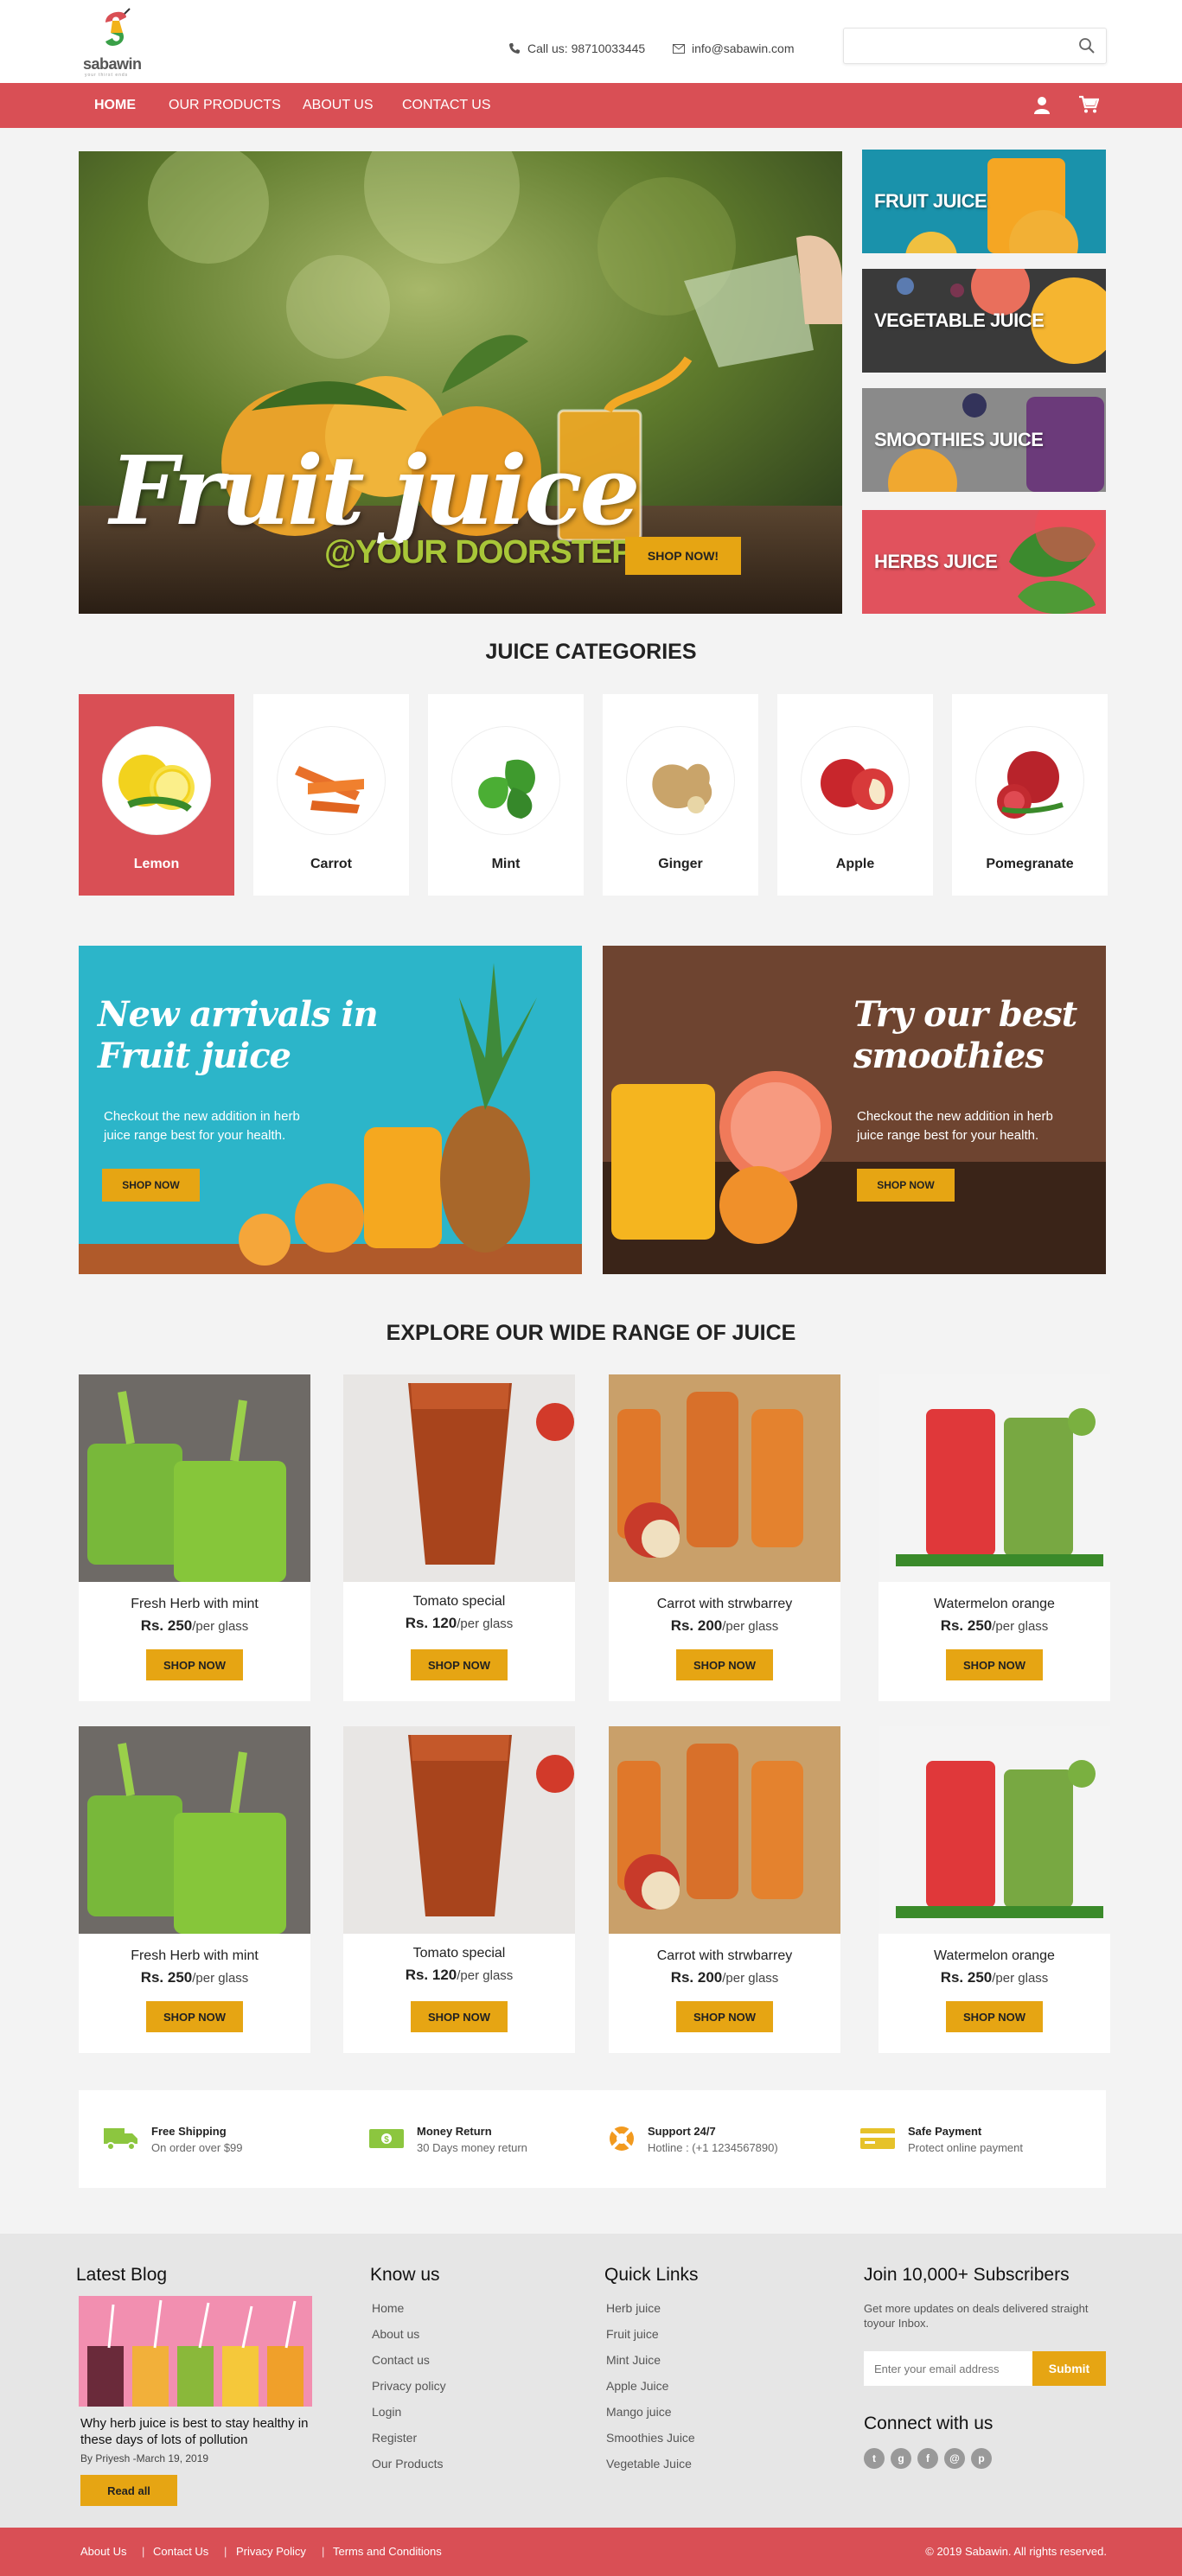 This screenshot has height=2576, width=1182. I want to click on pomegranate-image, so click(1029, 780).